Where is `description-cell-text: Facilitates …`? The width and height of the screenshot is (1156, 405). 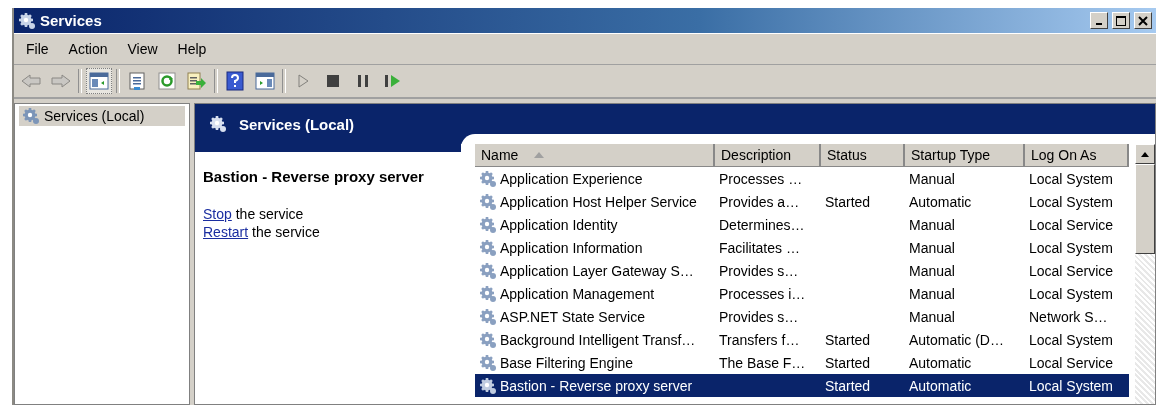 description-cell-text: Facilitates … is located at coordinates (759, 247).